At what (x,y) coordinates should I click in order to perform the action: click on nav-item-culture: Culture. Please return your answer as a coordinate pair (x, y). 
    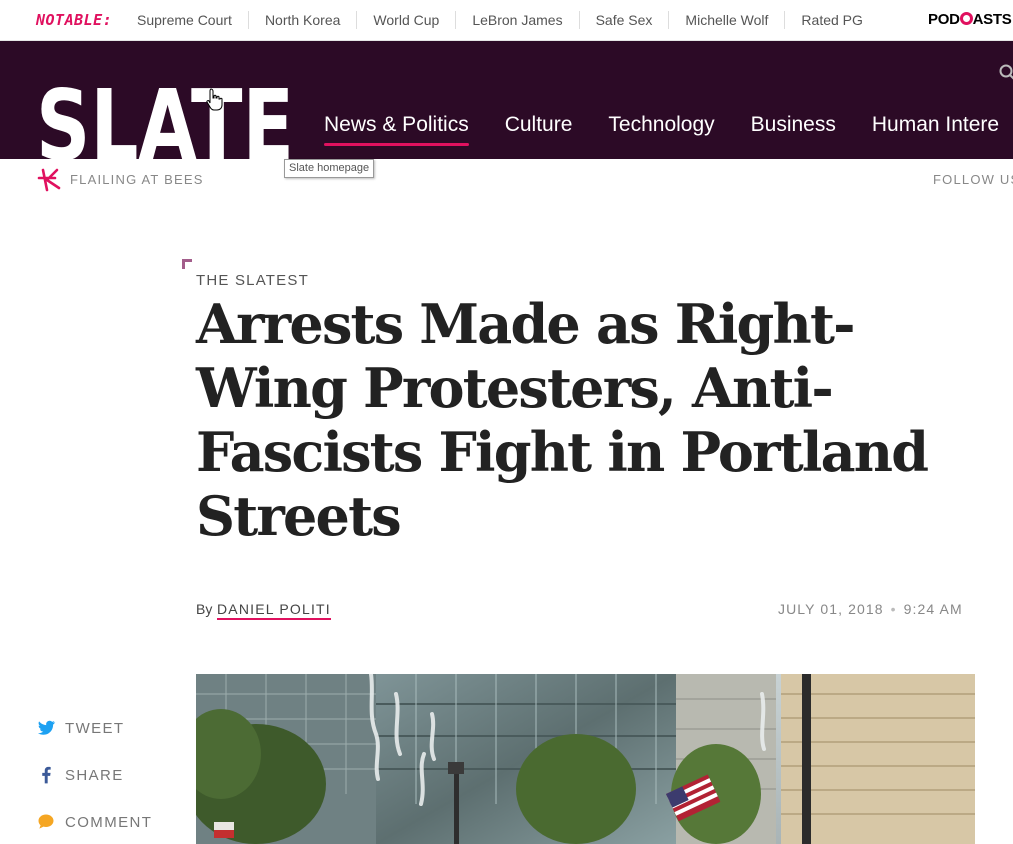
    Looking at the image, I should click on (539, 125).